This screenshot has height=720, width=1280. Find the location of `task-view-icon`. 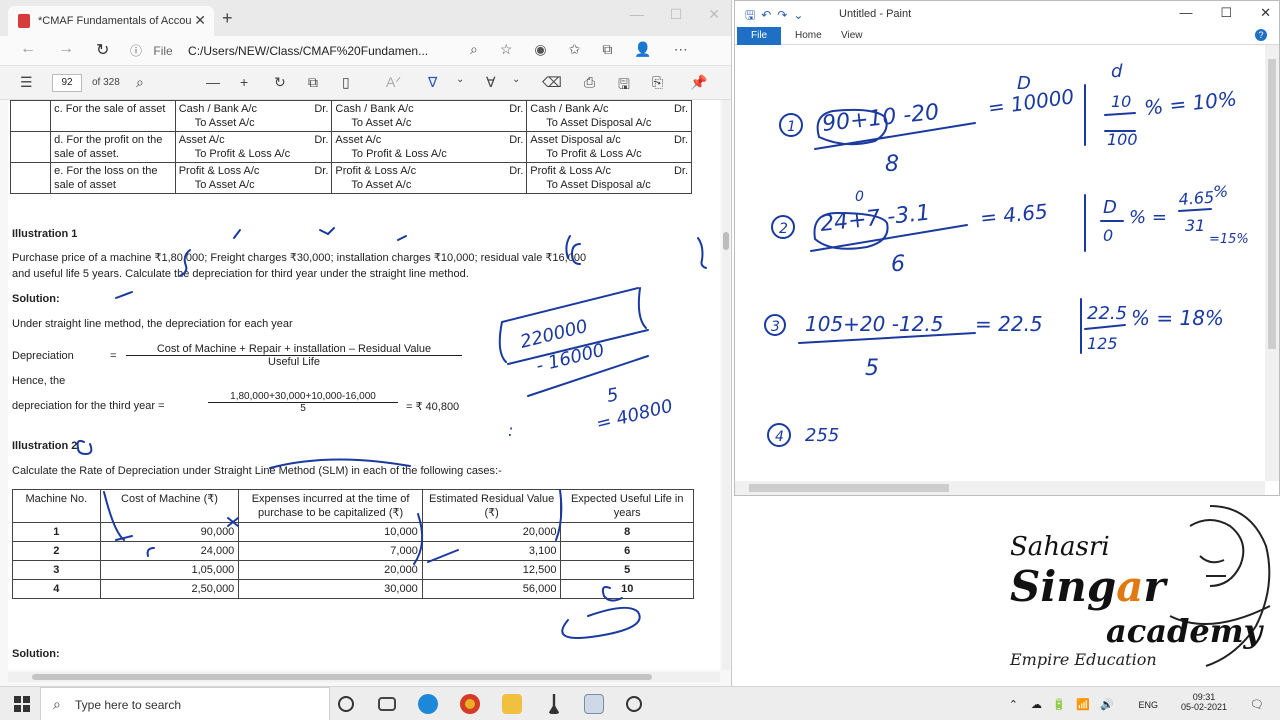

task-view-icon is located at coordinates (387, 704).